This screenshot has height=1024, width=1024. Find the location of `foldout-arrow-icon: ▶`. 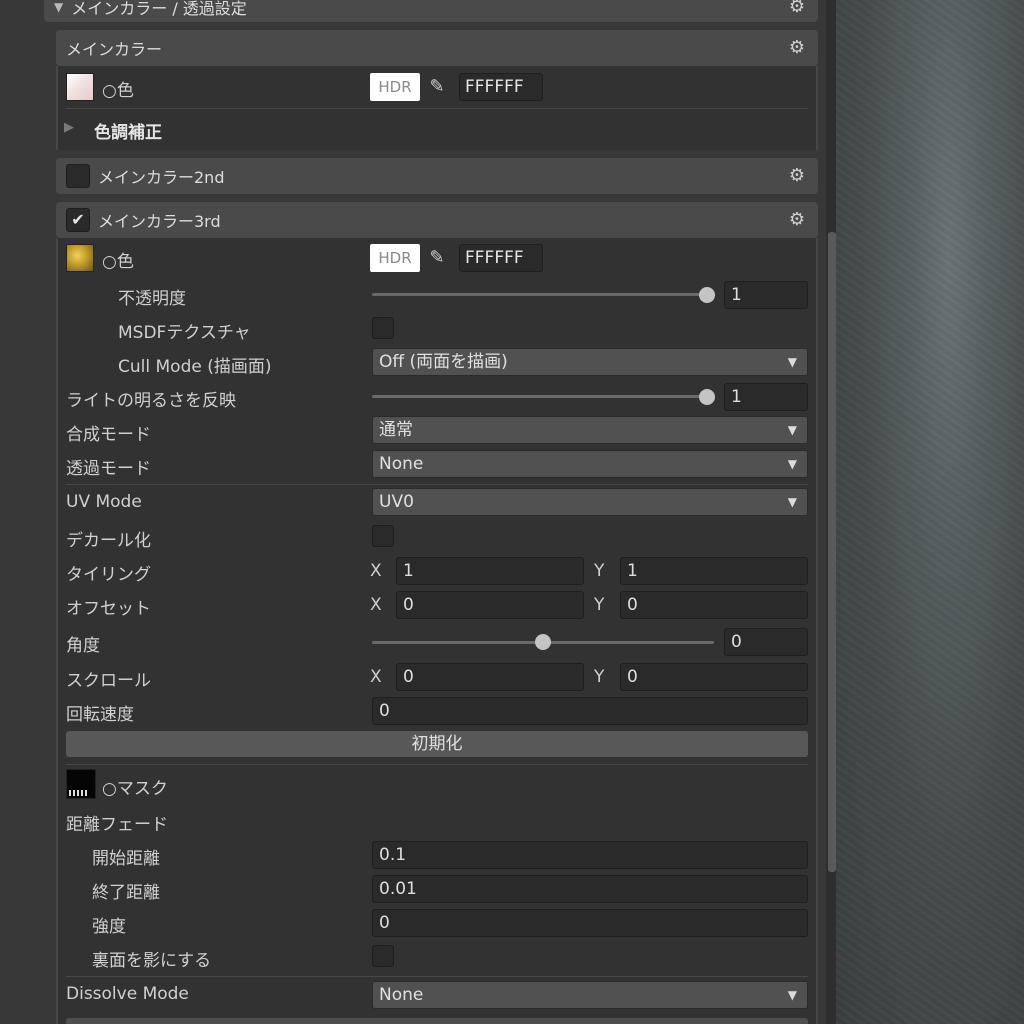

foldout-arrow-icon: ▶ is located at coordinates (69, 127).